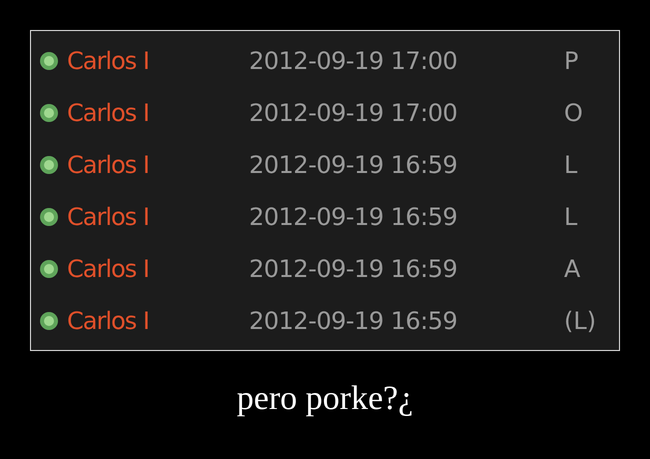  Describe the element at coordinates (573, 113) in the screenshot. I see `message-text: O` at that location.